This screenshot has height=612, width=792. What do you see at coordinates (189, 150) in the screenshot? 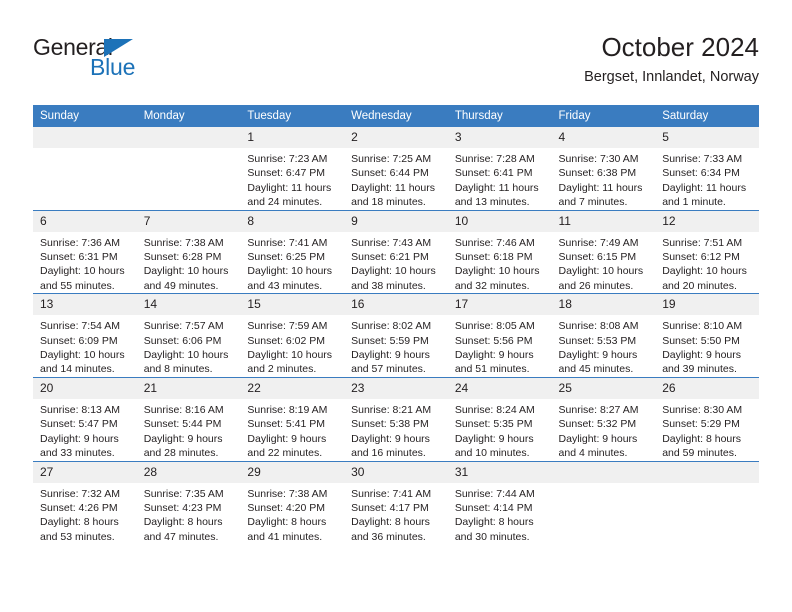
I see `day-details` at bounding box center [189, 150].